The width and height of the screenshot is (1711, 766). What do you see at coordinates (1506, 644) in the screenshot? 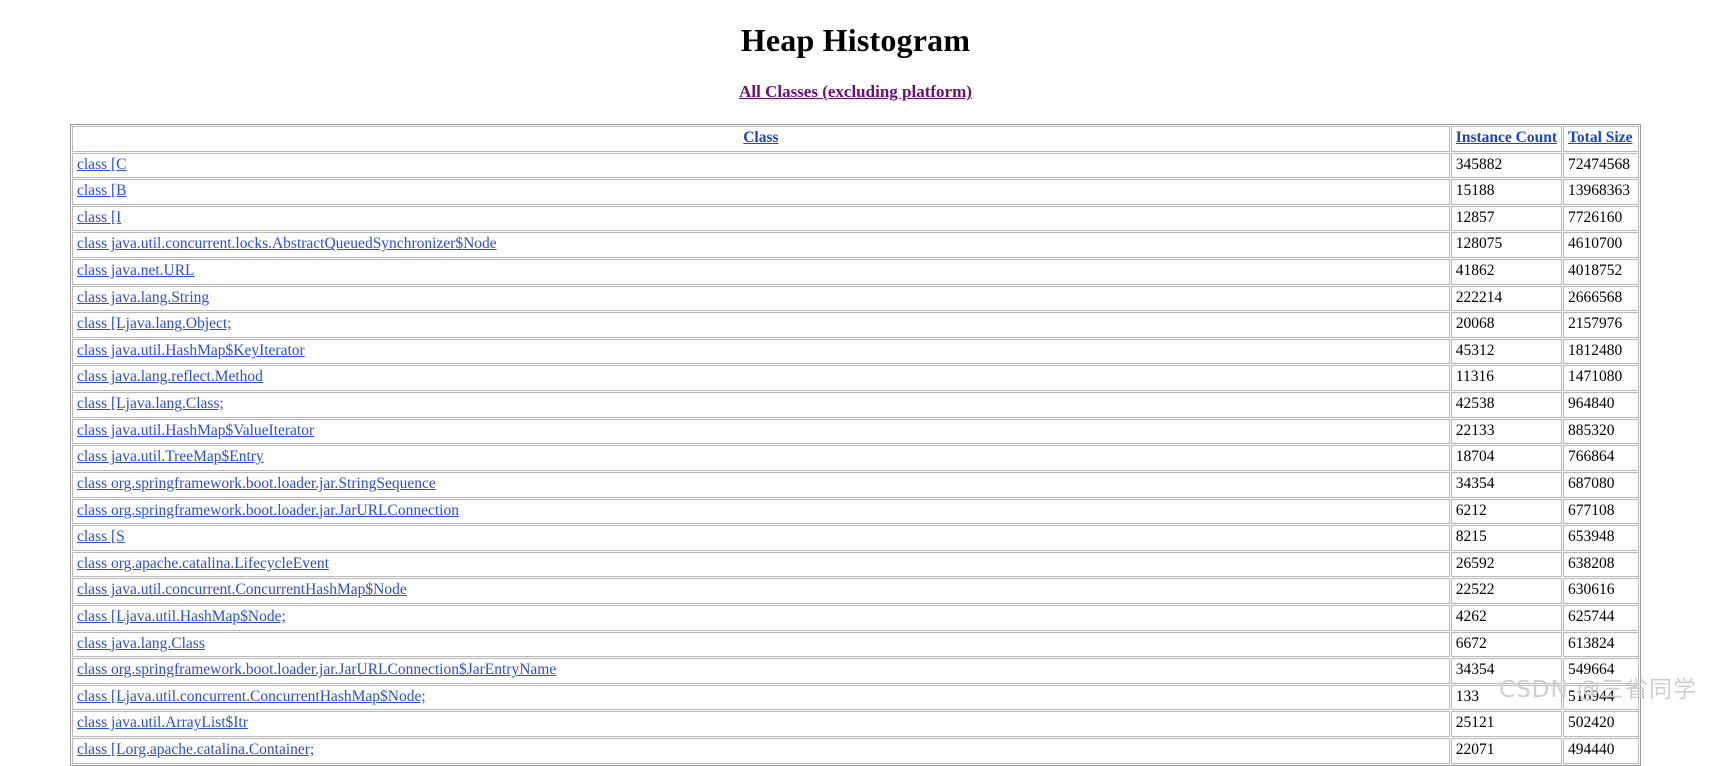
I see `cell-instance-count: 6672` at bounding box center [1506, 644].